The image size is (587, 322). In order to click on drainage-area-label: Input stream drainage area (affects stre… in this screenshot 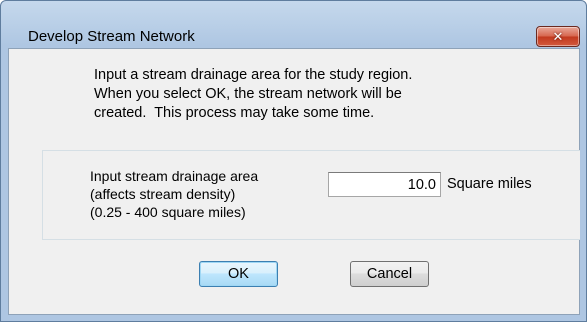, I will do `click(174, 194)`.